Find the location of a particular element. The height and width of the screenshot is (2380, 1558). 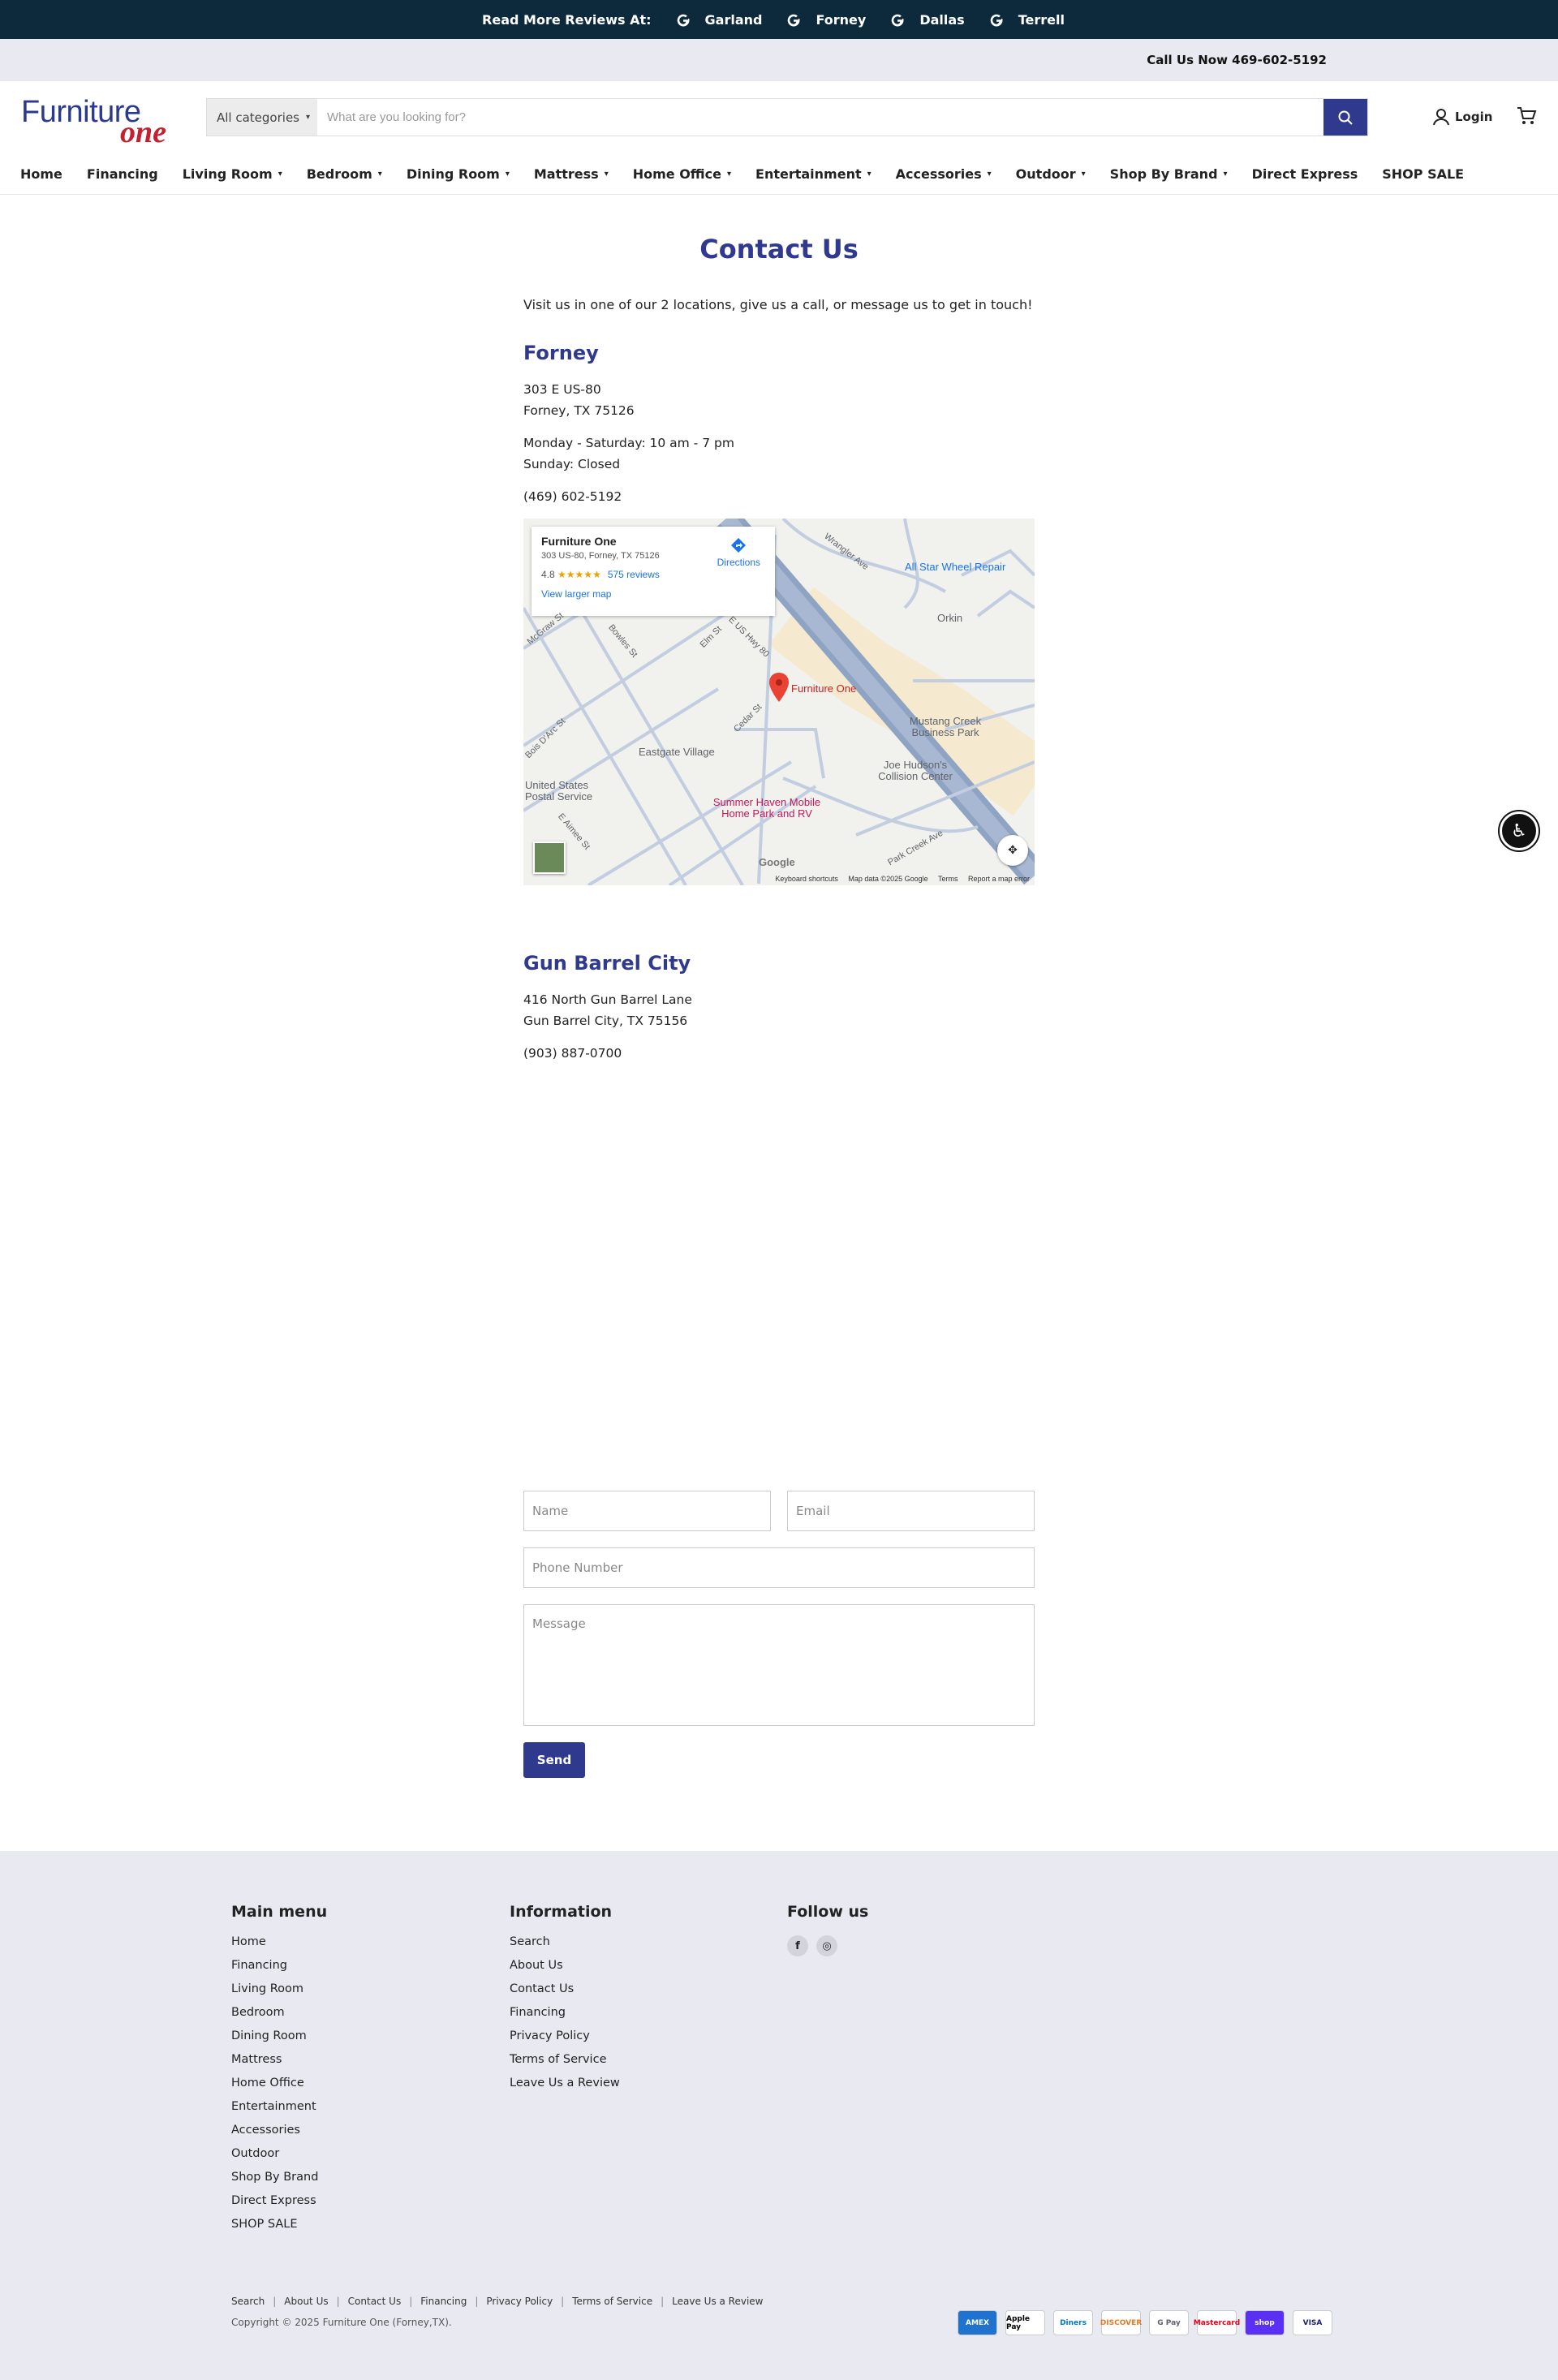

nav-item-direct-express: Direct Express is located at coordinates (1305, 174).